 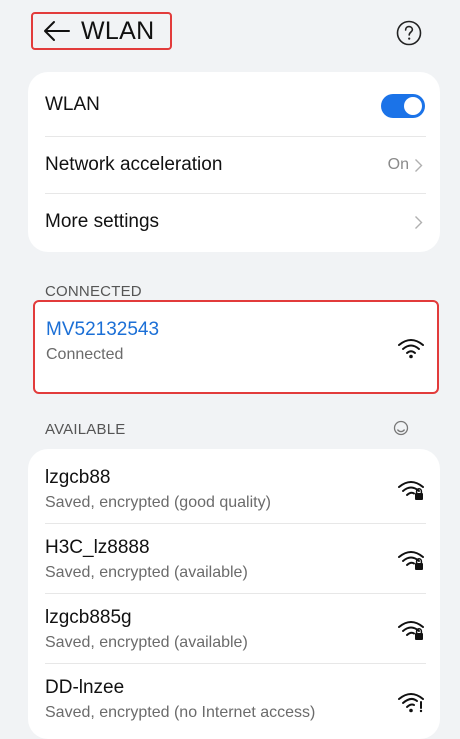 I want to click on connected-network-status: Connected, so click(x=85, y=354).